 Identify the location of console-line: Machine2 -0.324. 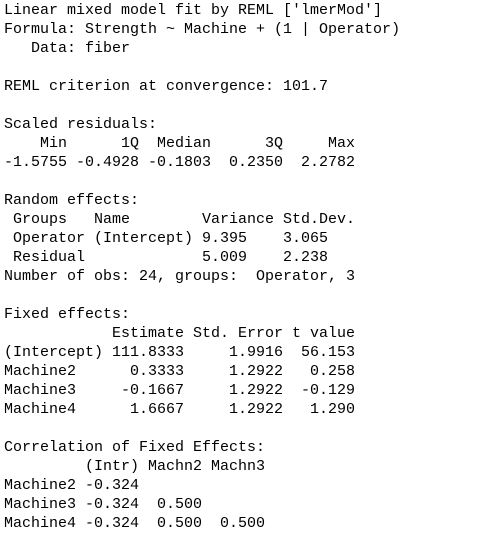
(135, 485).